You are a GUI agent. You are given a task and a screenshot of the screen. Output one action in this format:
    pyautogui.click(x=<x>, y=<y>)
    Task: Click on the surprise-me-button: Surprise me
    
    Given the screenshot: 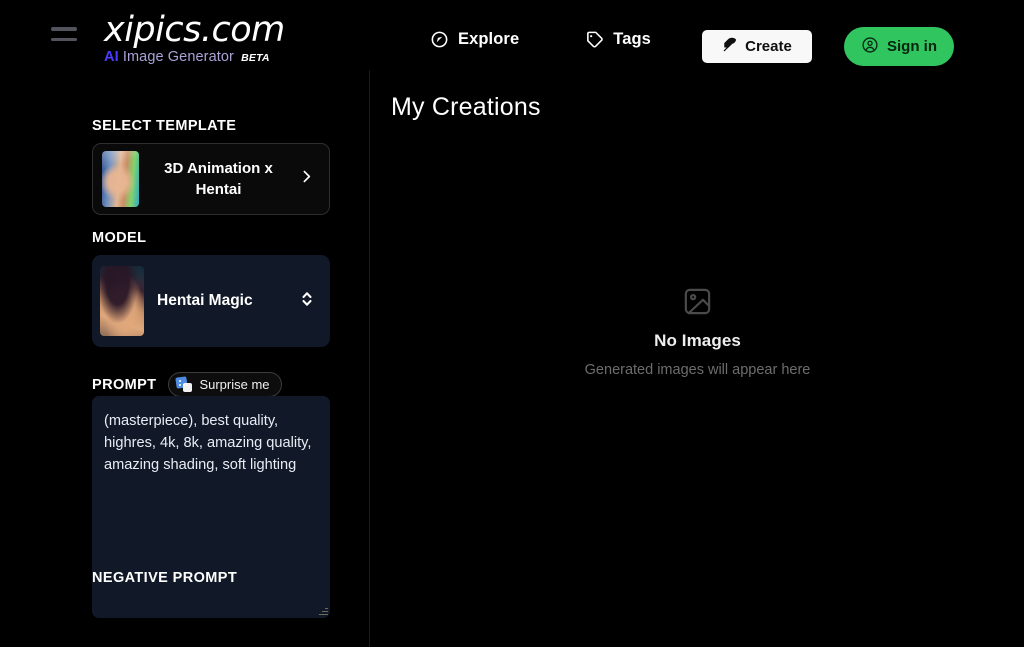 What is the action you would take?
    pyautogui.click(x=225, y=384)
    